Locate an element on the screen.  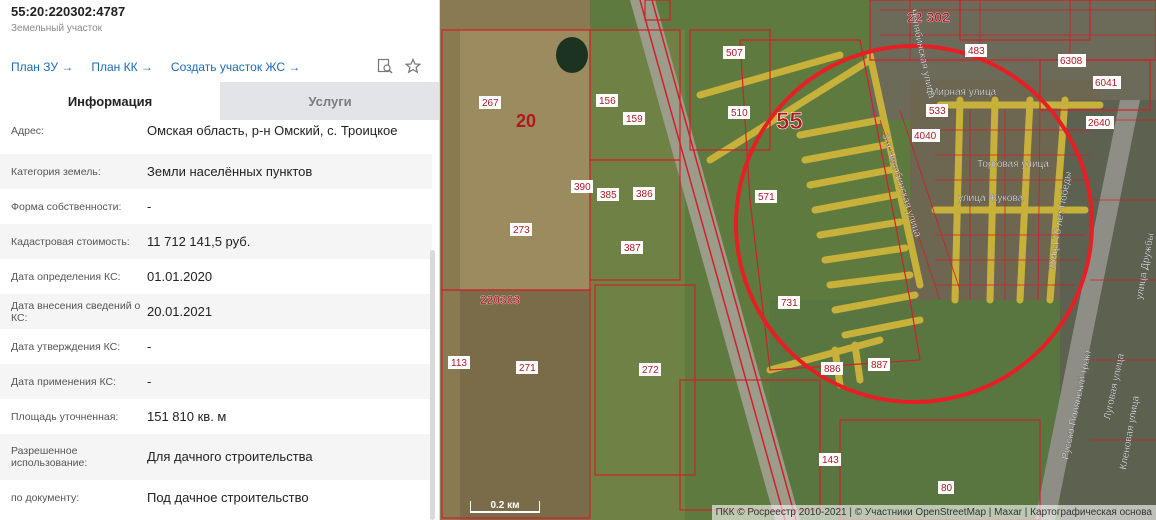
parcel-label: 80 is located at coordinates (946, 487).